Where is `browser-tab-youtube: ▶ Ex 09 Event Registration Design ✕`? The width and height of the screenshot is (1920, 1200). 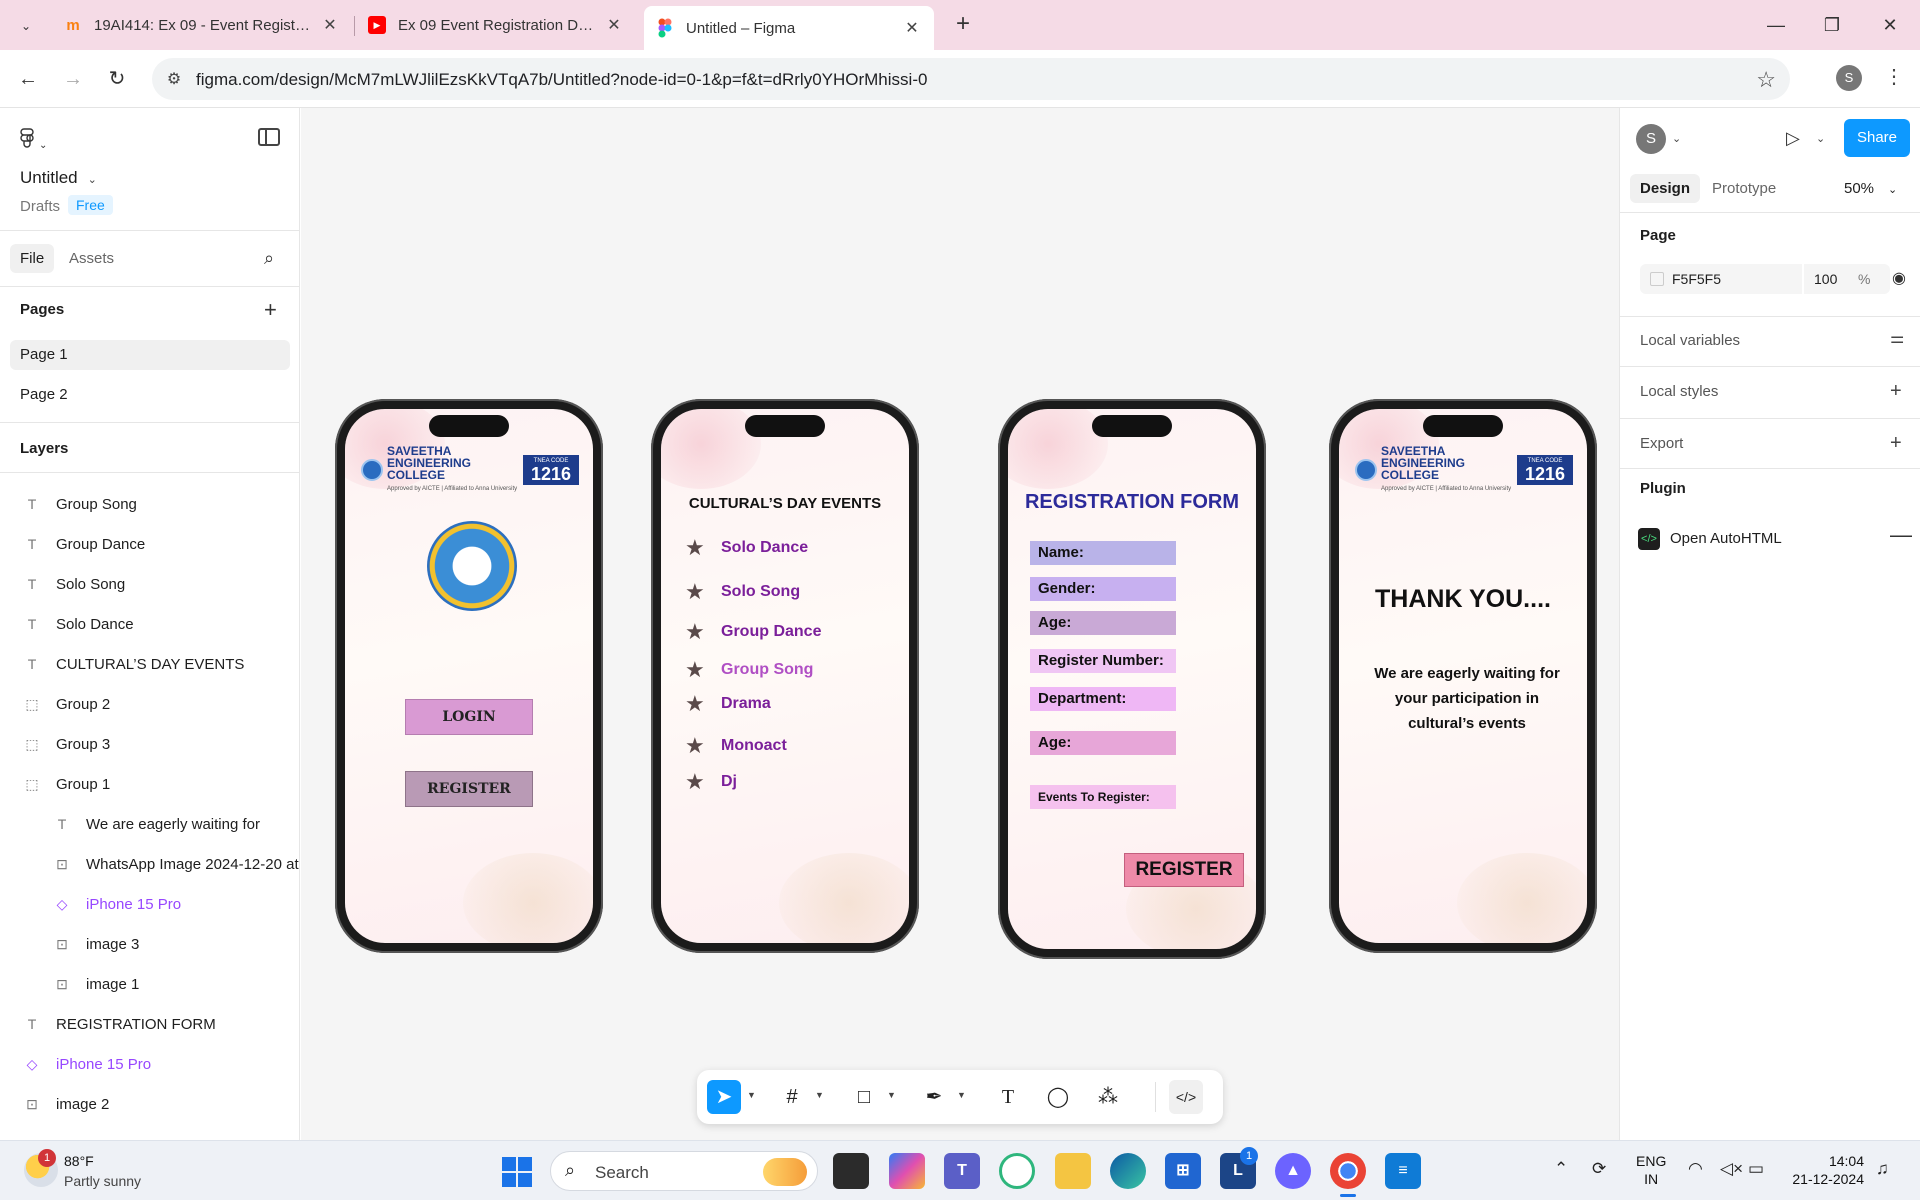
browser-tab-youtube: ▶ Ex 09 Event Registration Design ✕ is located at coordinates (496, 25).